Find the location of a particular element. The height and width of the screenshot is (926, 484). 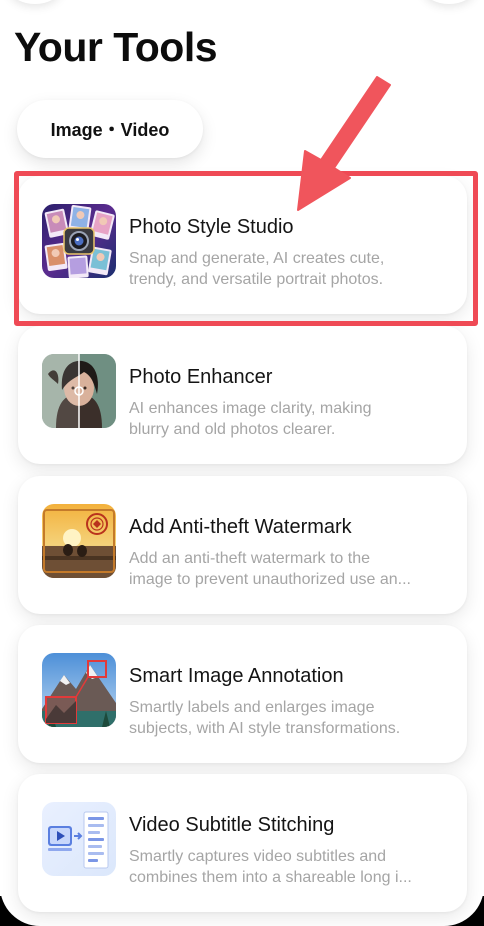

tool-description-line: subjects, with AI style transformations. is located at coordinates (265, 728).